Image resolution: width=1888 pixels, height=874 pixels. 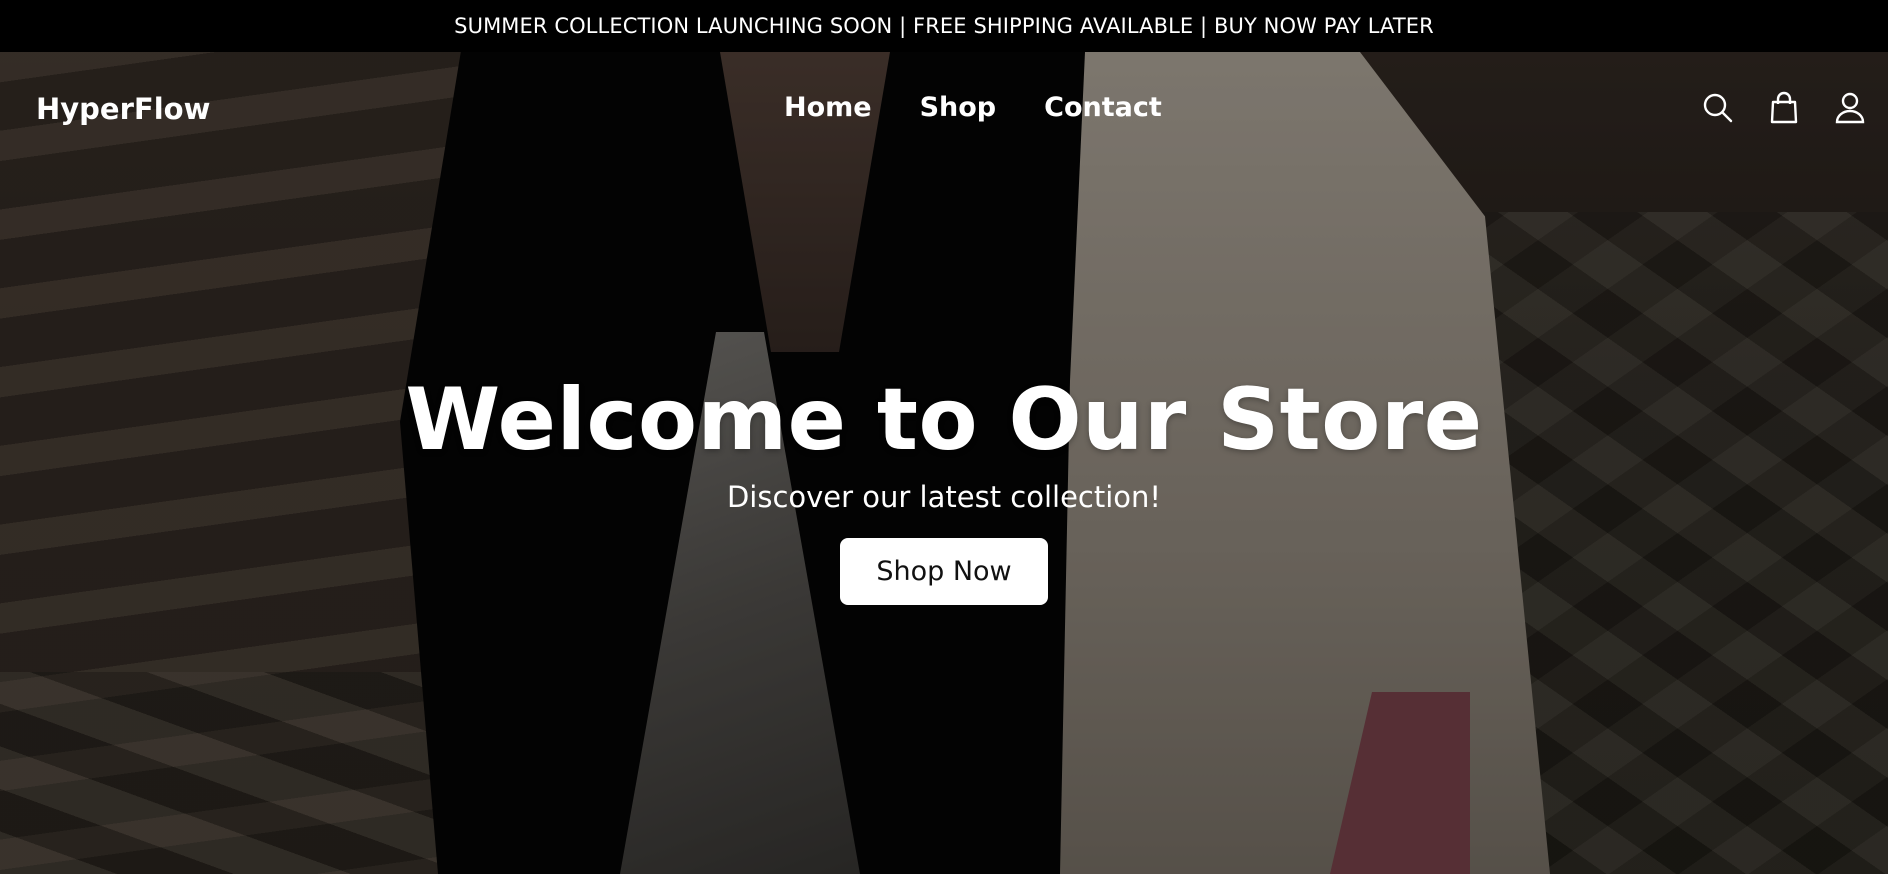 I want to click on nav-menu: Home Shop Contact, so click(x=973, y=107).